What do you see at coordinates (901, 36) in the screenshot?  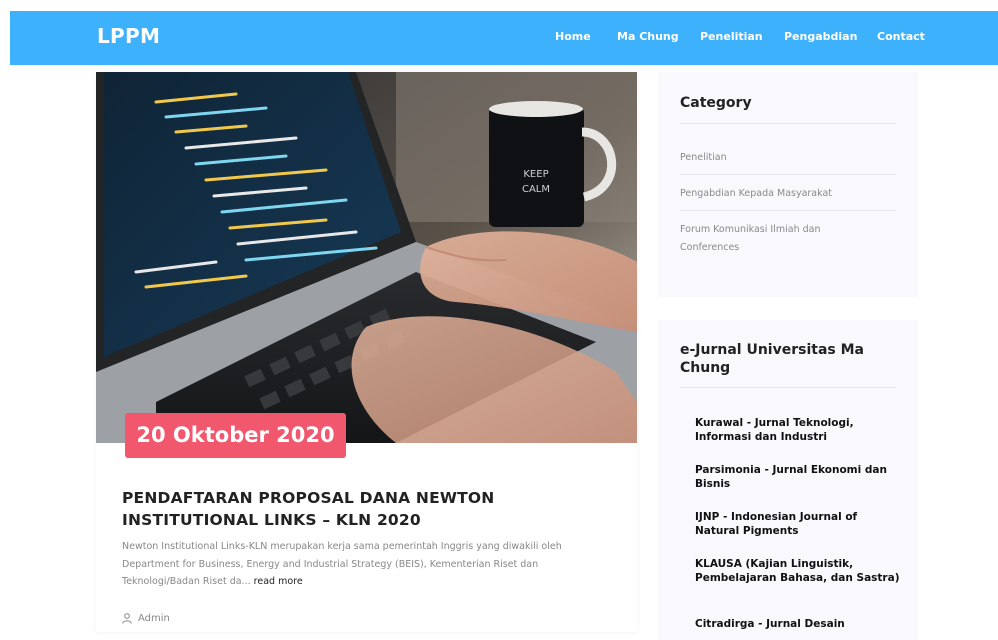 I see `nav-contact: Contact` at bounding box center [901, 36].